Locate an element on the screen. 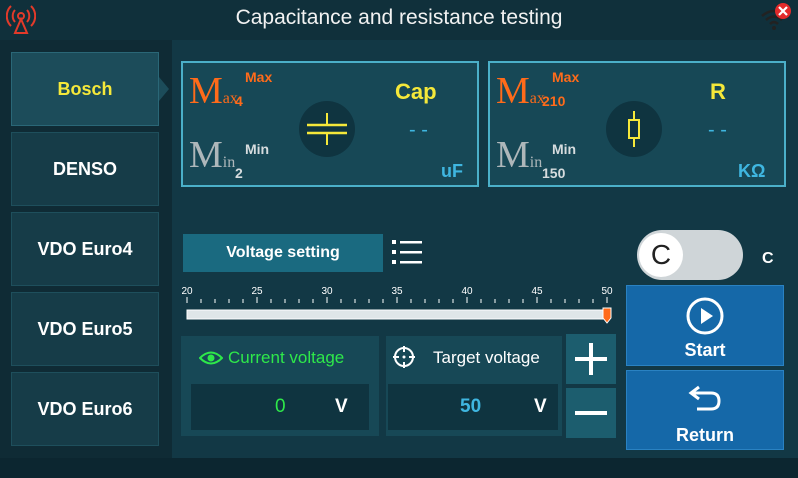  resistor-icon is located at coordinates (634, 129).